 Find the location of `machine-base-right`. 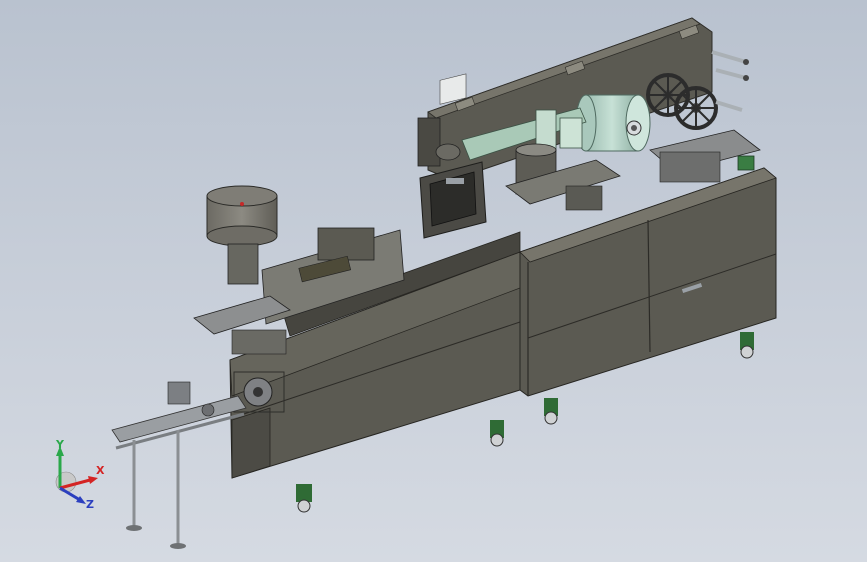

machine-base-right is located at coordinates (648, 282).